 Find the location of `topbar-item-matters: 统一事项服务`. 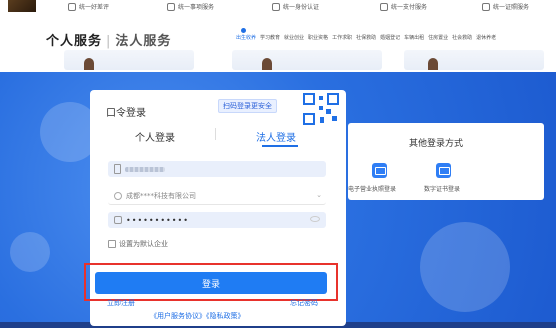

topbar-item-matters: 统一事项服务 is located at coordinates (190, 6).